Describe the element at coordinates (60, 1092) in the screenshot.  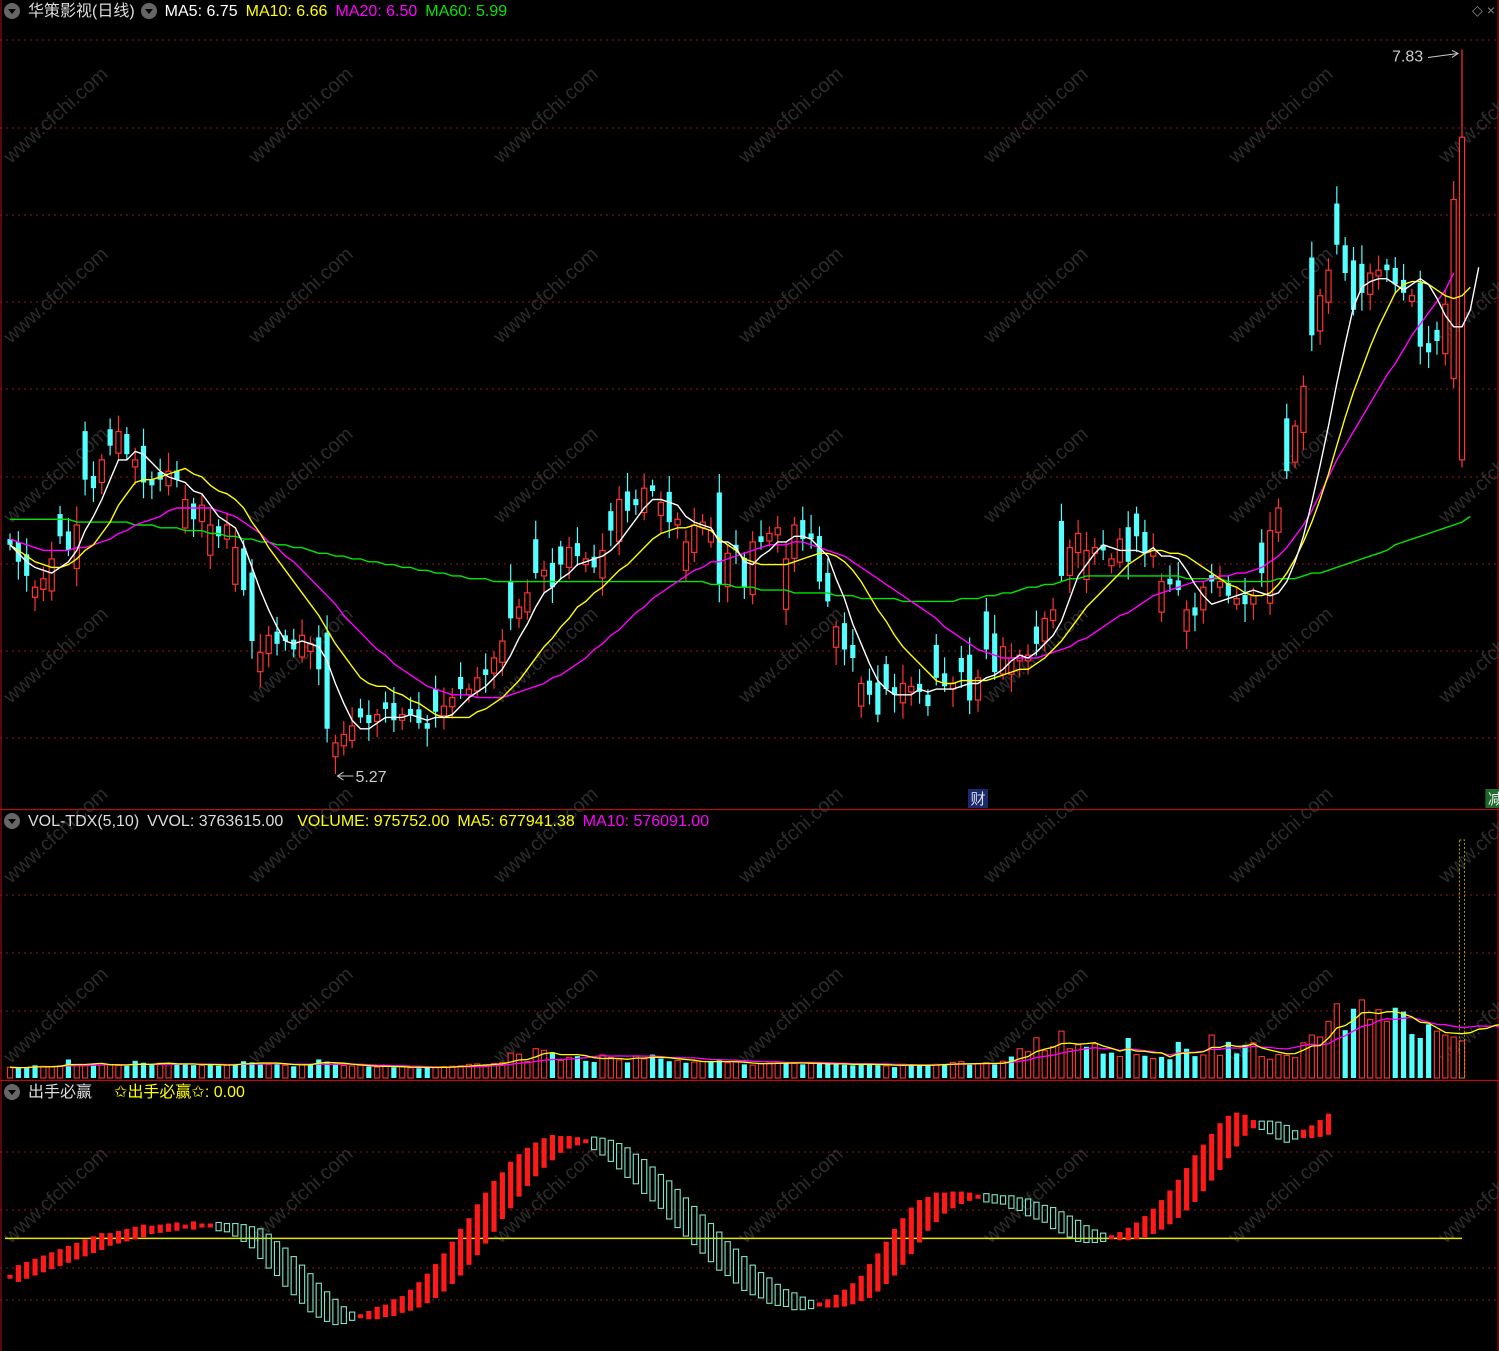
I see `indicator-name: 出手必赢` at that location.